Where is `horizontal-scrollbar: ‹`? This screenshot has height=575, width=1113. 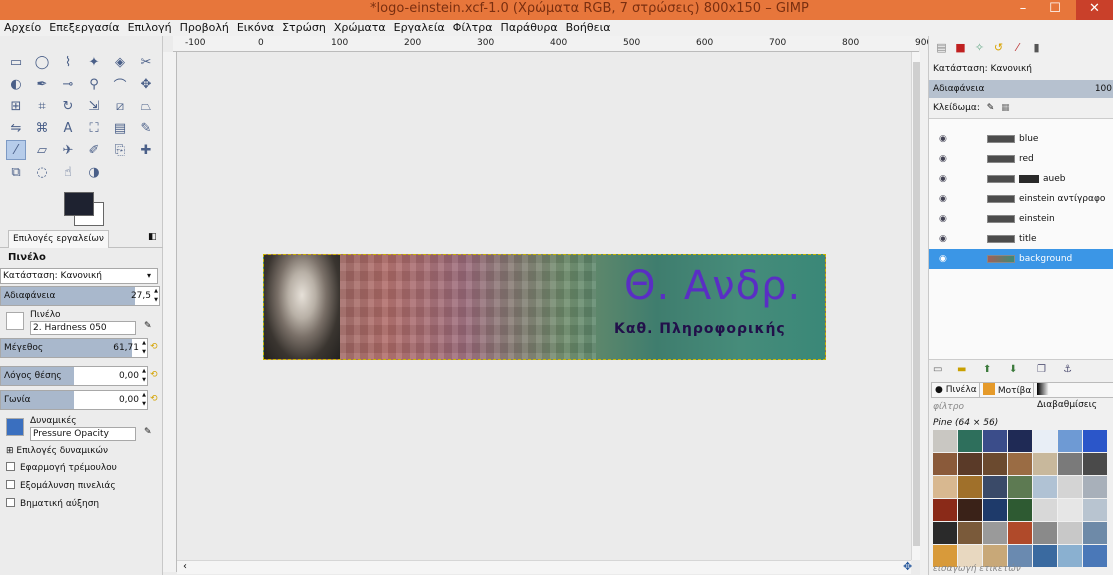
horizontal-scrollbar: ‹ is located at coordinates (544, 567).